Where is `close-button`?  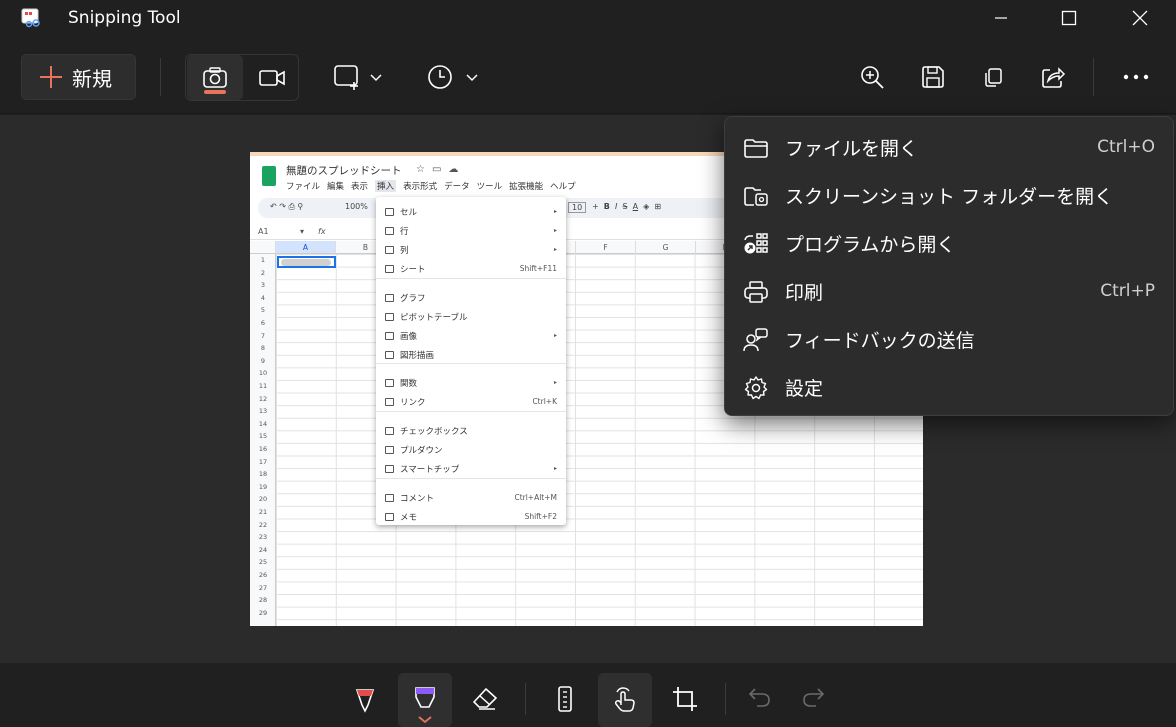
close-button is located at coordinates (1140, 18).